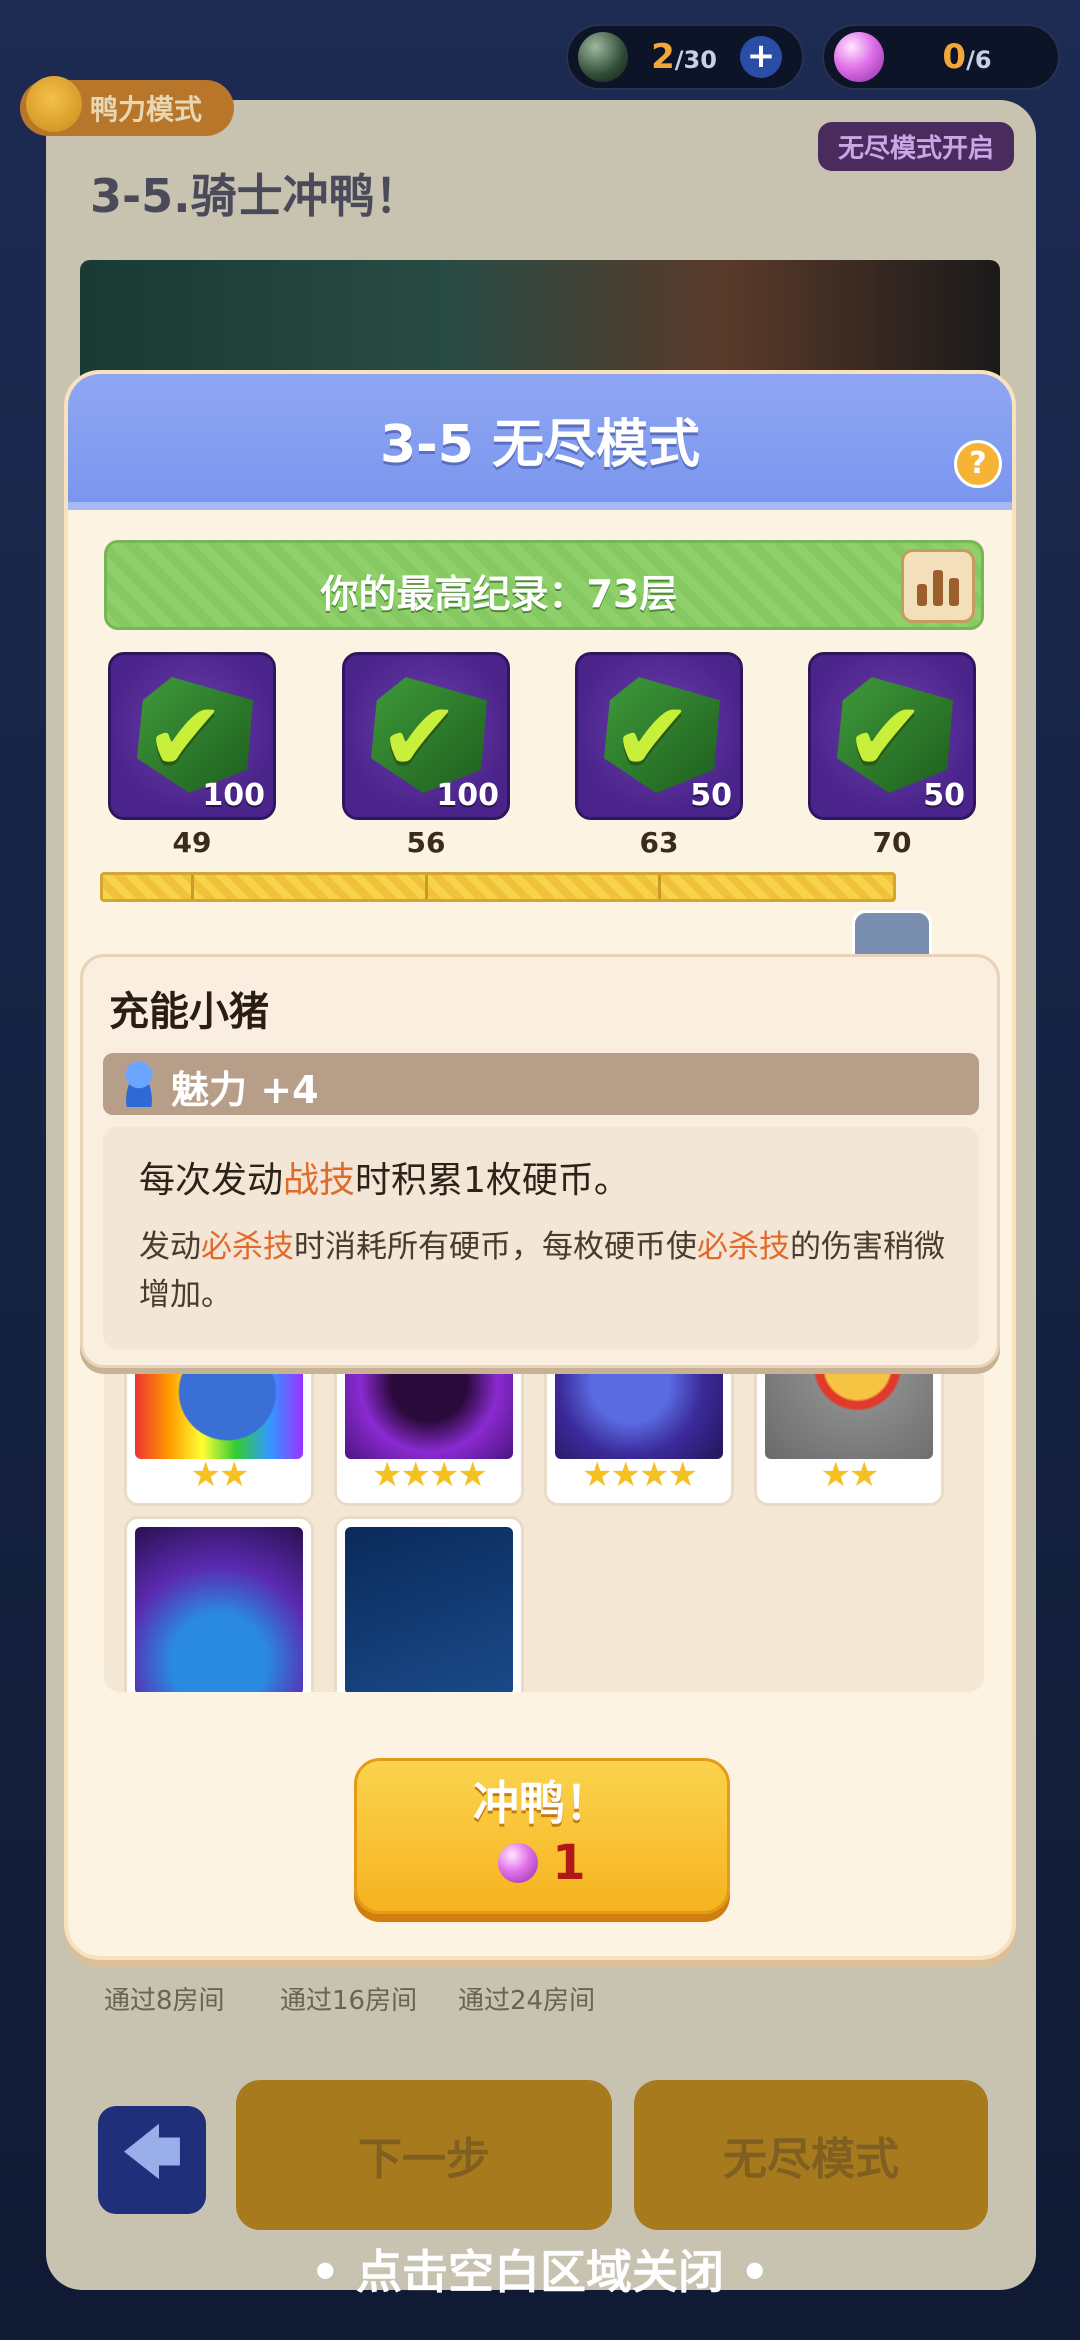  What do you see at coordinates (603, 57) in the screenshot?
I see `dark-orb-icon` at bounding box center [603, 57].